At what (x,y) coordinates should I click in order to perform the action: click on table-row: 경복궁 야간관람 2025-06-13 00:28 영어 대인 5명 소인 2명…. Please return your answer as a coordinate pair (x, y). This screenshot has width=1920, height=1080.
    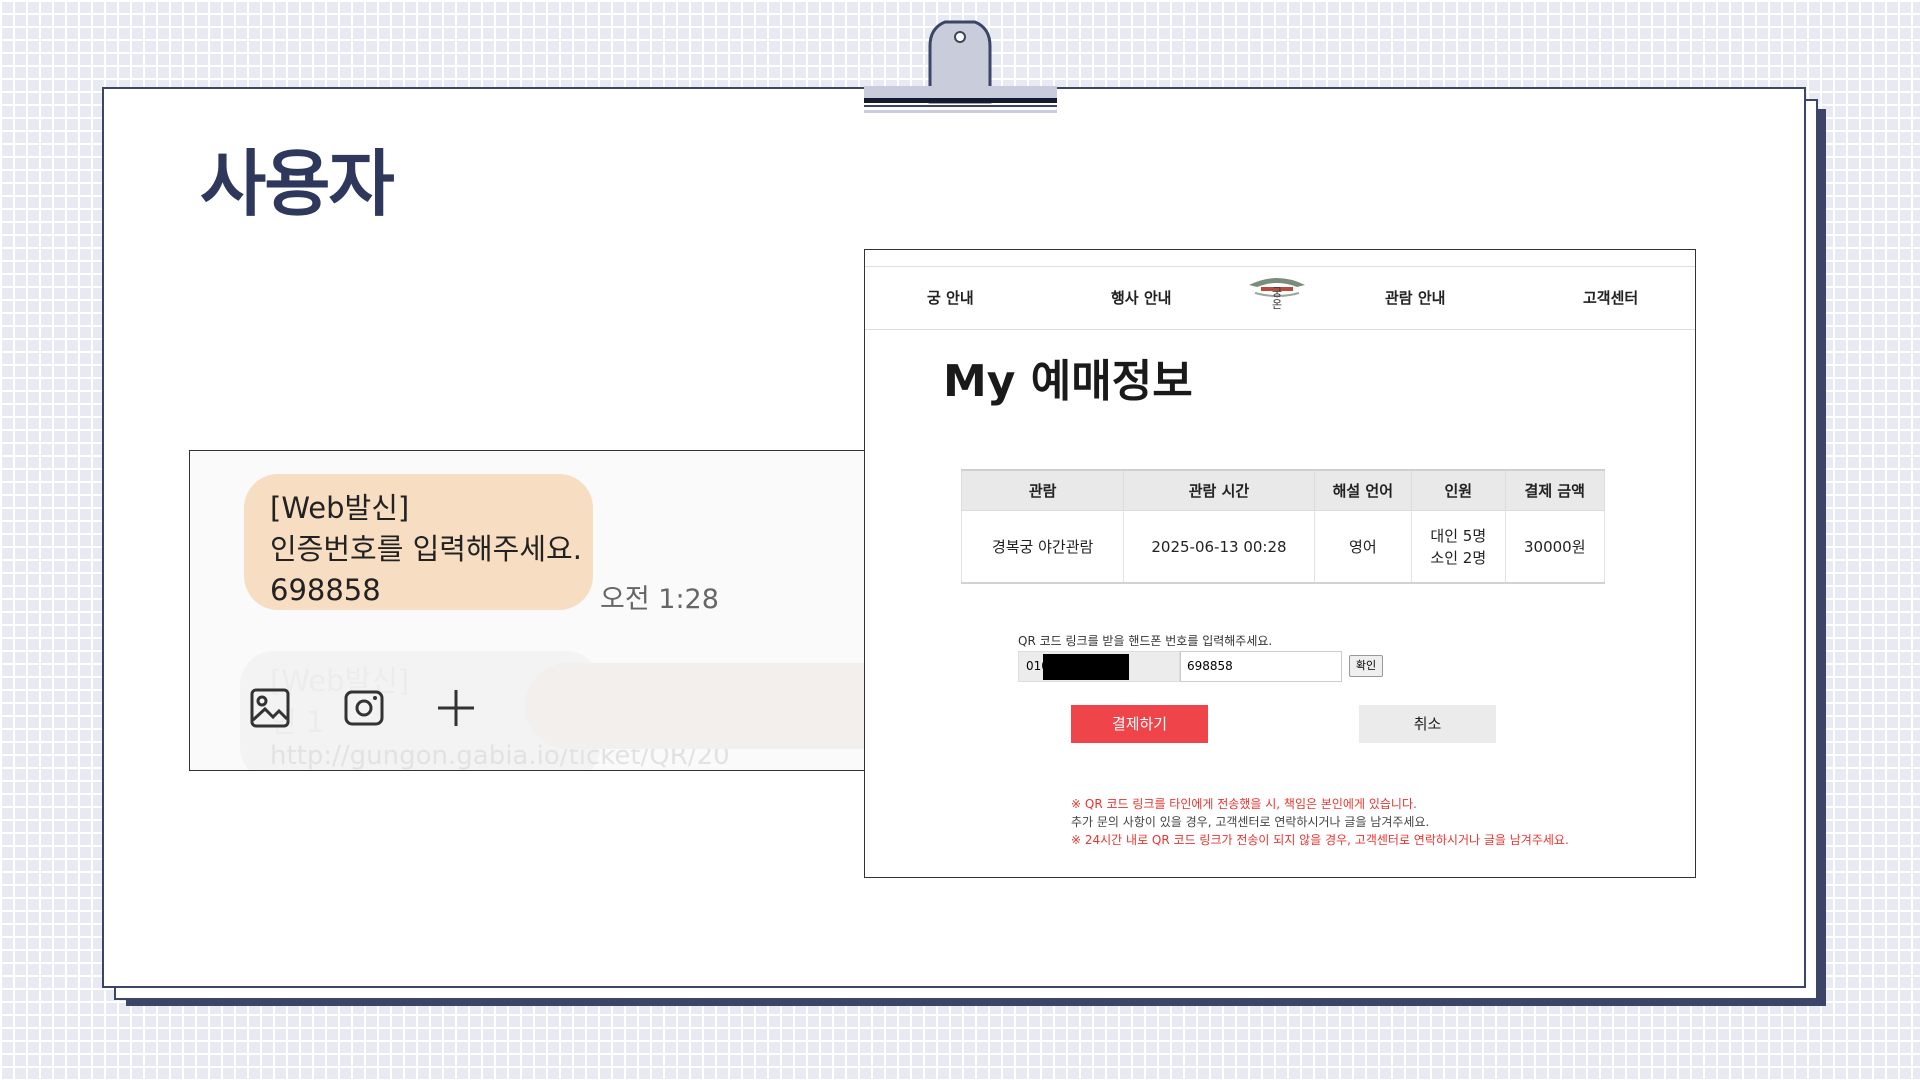
    Looking at the image, I should click on (1283, 547).